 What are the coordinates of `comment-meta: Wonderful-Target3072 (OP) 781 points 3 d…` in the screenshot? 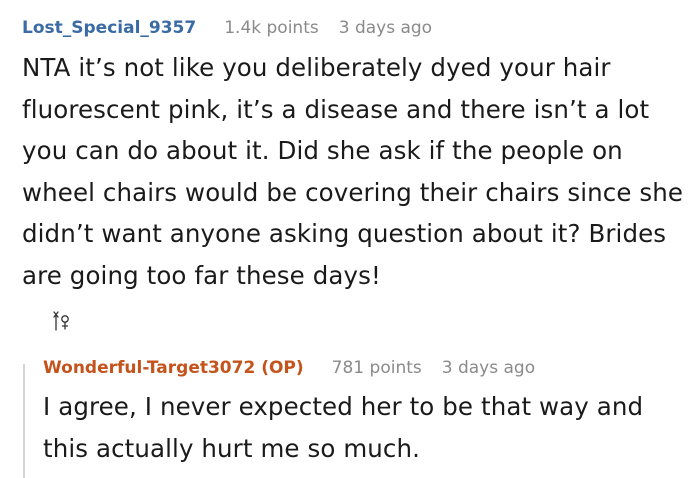 It's located at (368, 368).